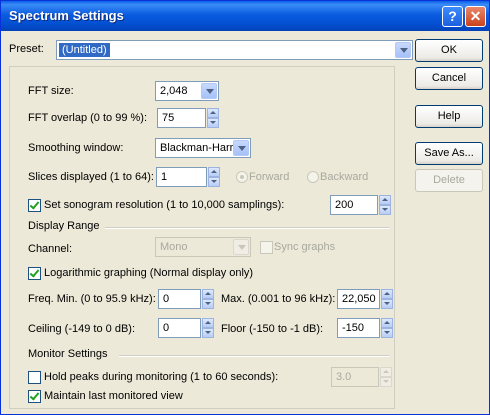 The image size is (490, 415). I want to click on smoothing-window-dropdown: Blackman-Harris, so click(203, 148).